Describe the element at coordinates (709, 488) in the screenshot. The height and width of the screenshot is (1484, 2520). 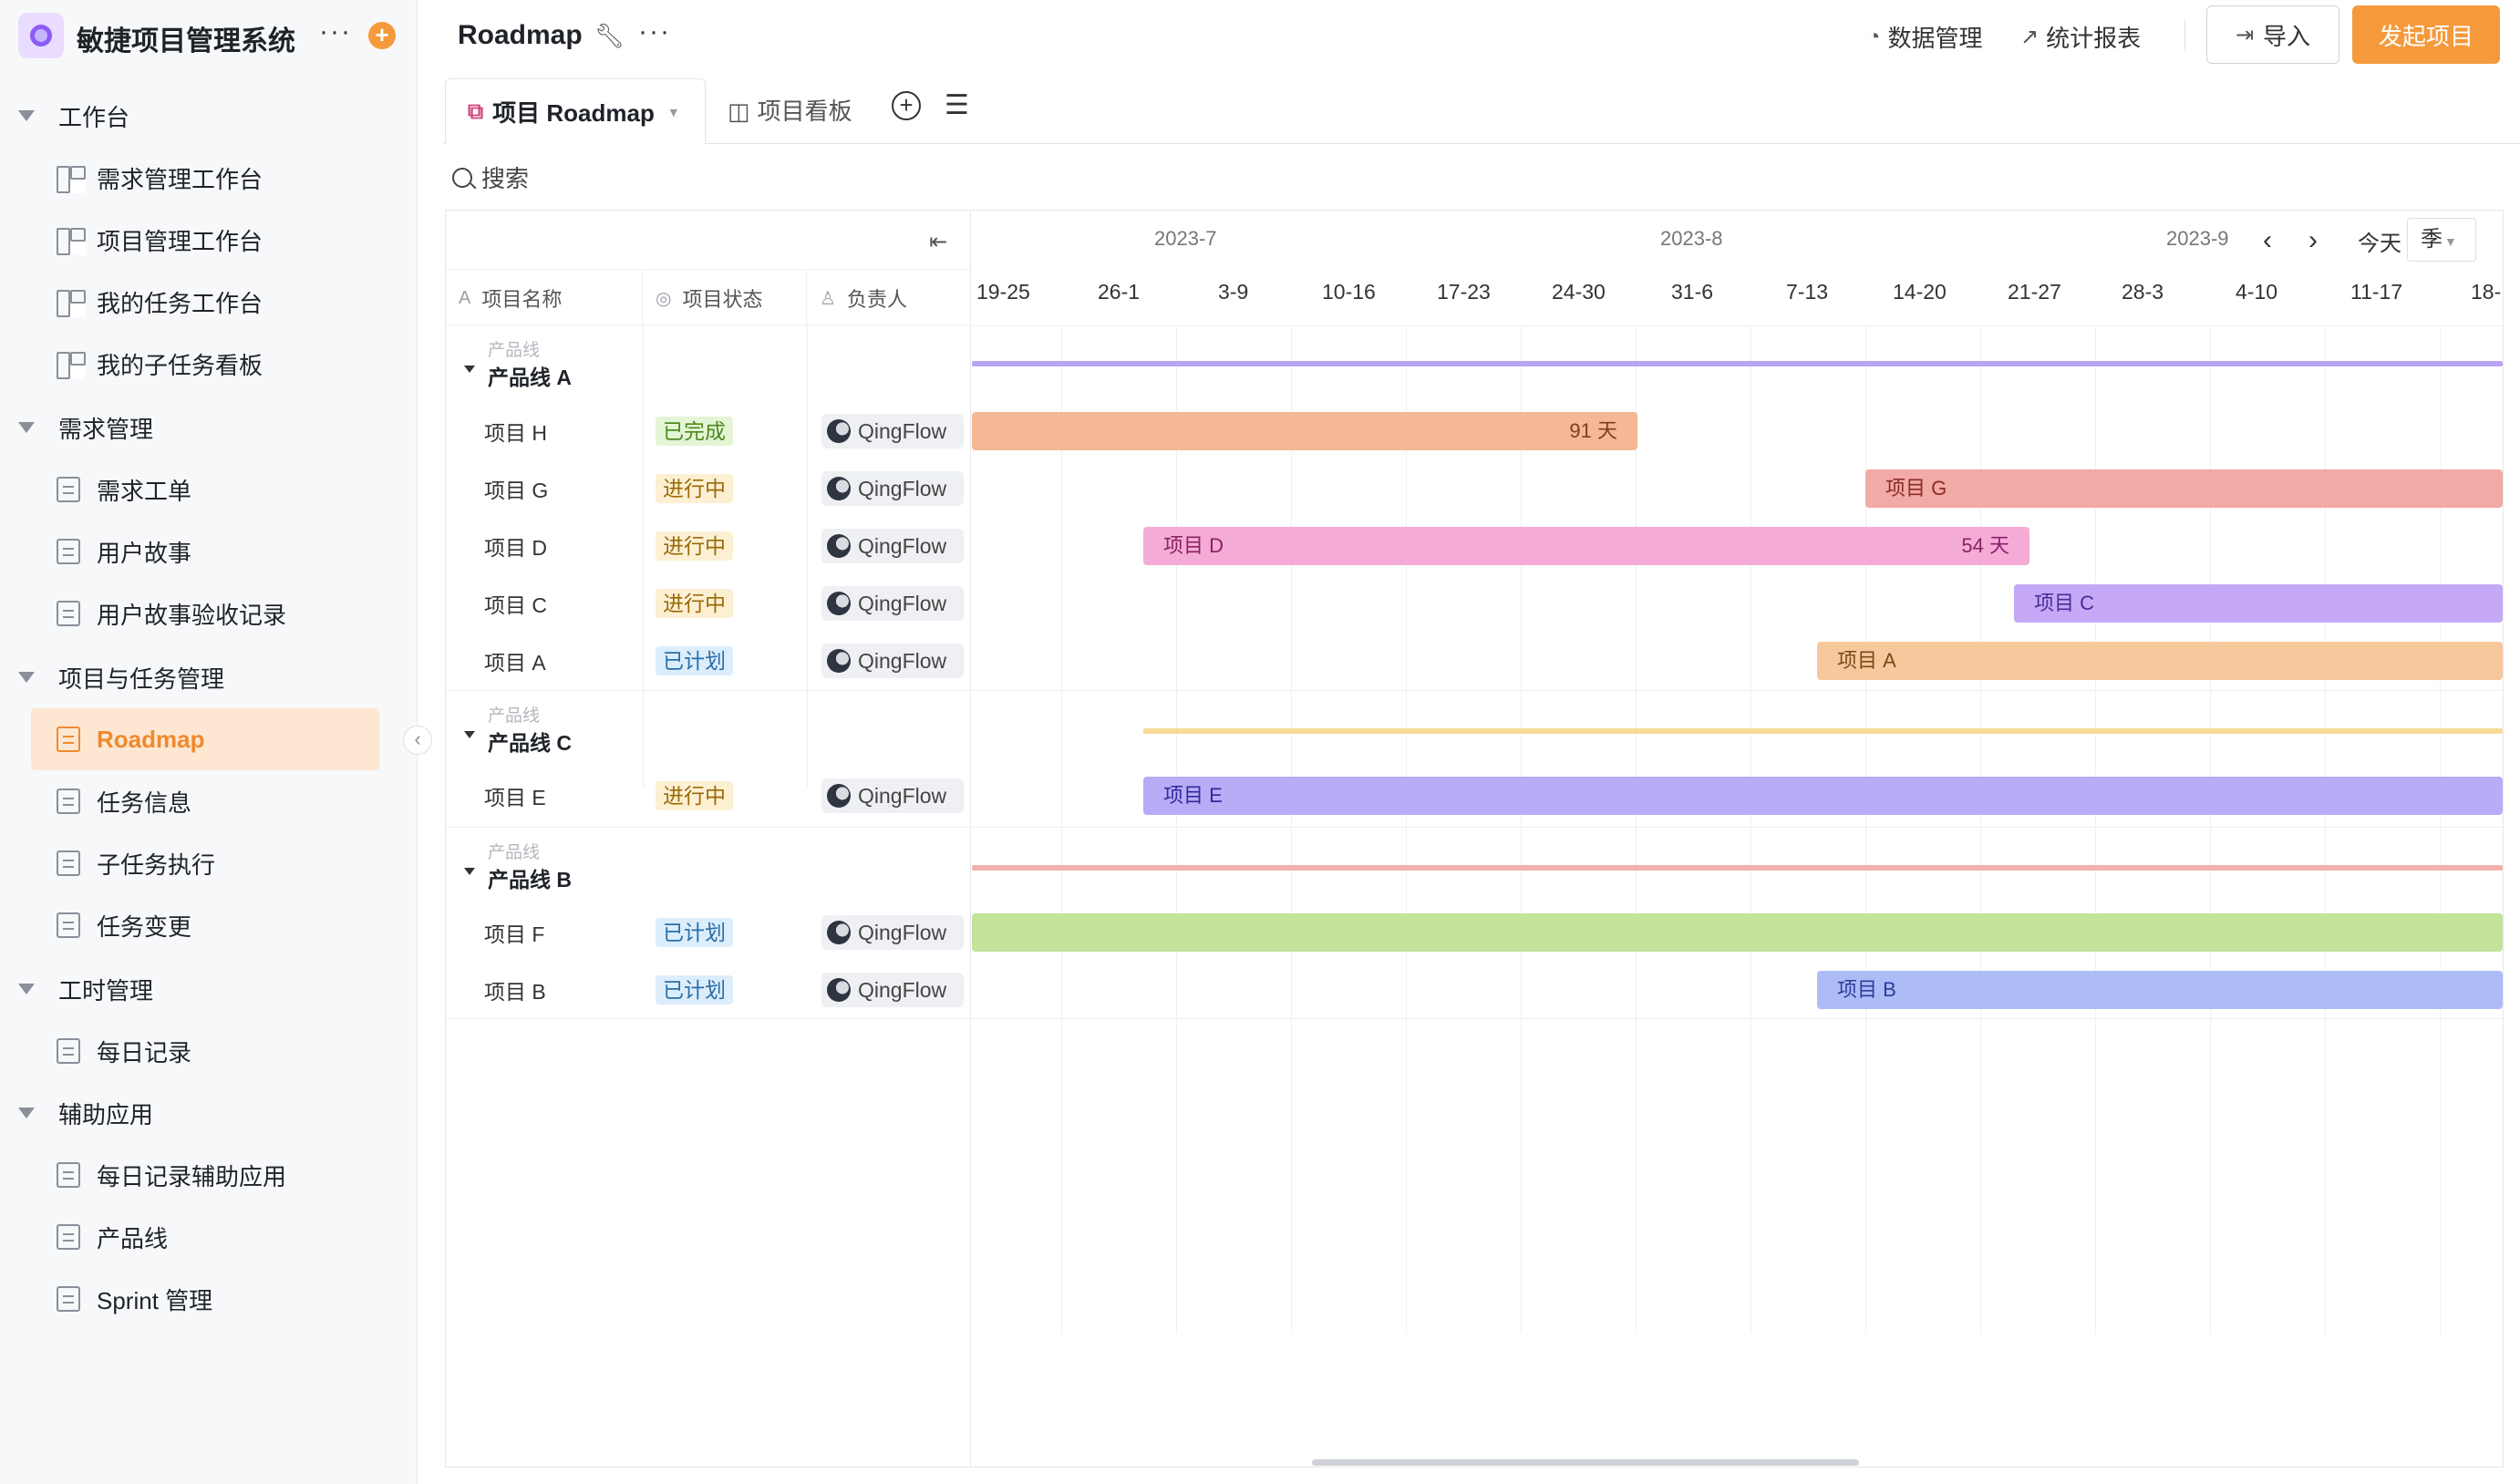
I see `table-row: 项目 G 进行中 QingFlow` at that location.